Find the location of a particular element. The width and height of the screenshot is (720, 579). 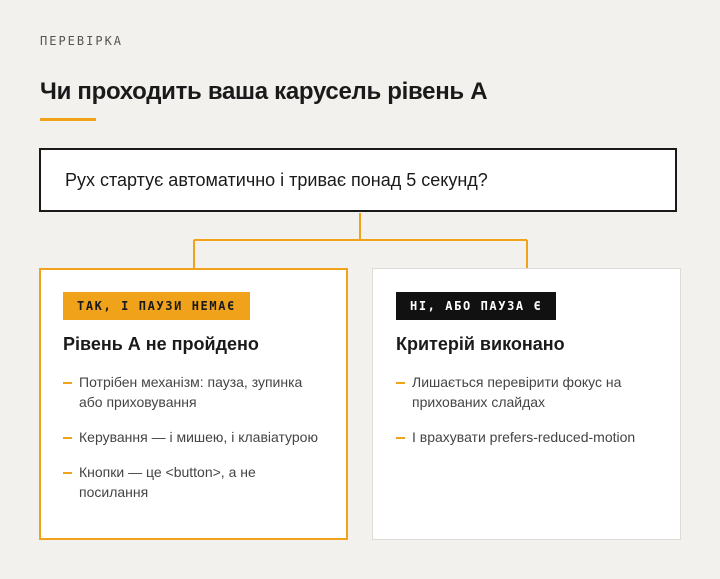

card-yes-heading: Рівень А не пройдено is located at coordinates (161, 344).